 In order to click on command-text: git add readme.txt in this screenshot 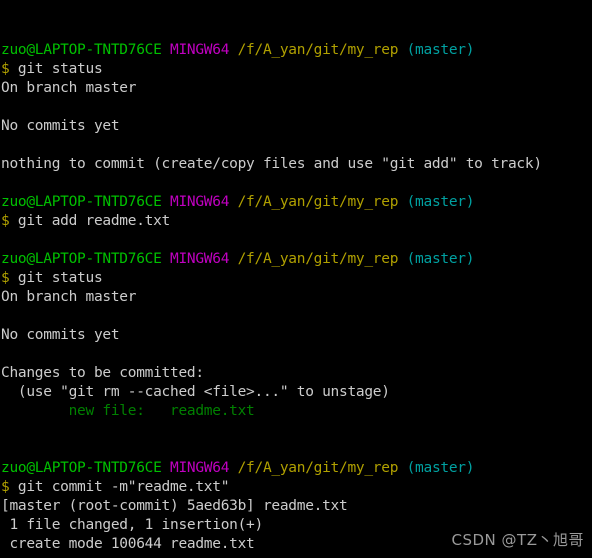, I will do `click(94, 221)`.